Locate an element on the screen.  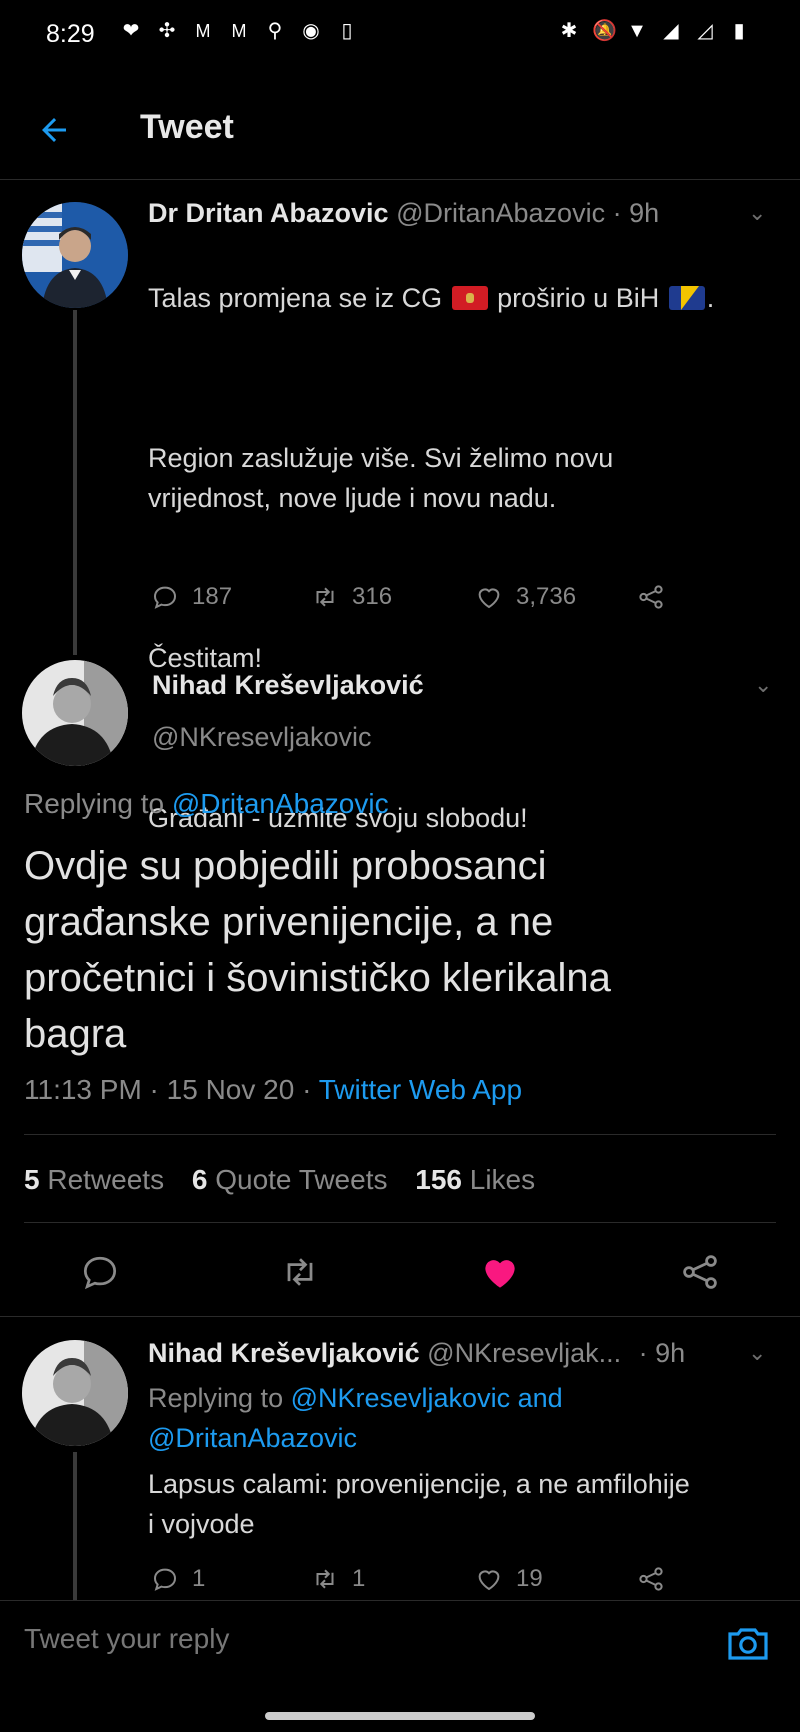
wifi-icon: ▼ is located at coordinates (637, 31).